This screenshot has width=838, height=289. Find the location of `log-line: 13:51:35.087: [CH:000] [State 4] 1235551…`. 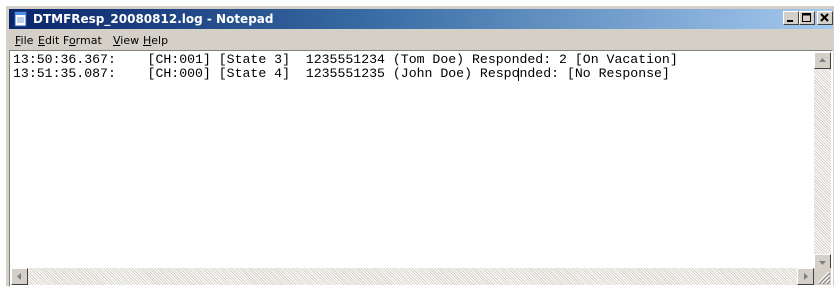

log-line: 13:51:35.087: [CH:000] [State 4] 1235551… is located at coordinates (341, 73).